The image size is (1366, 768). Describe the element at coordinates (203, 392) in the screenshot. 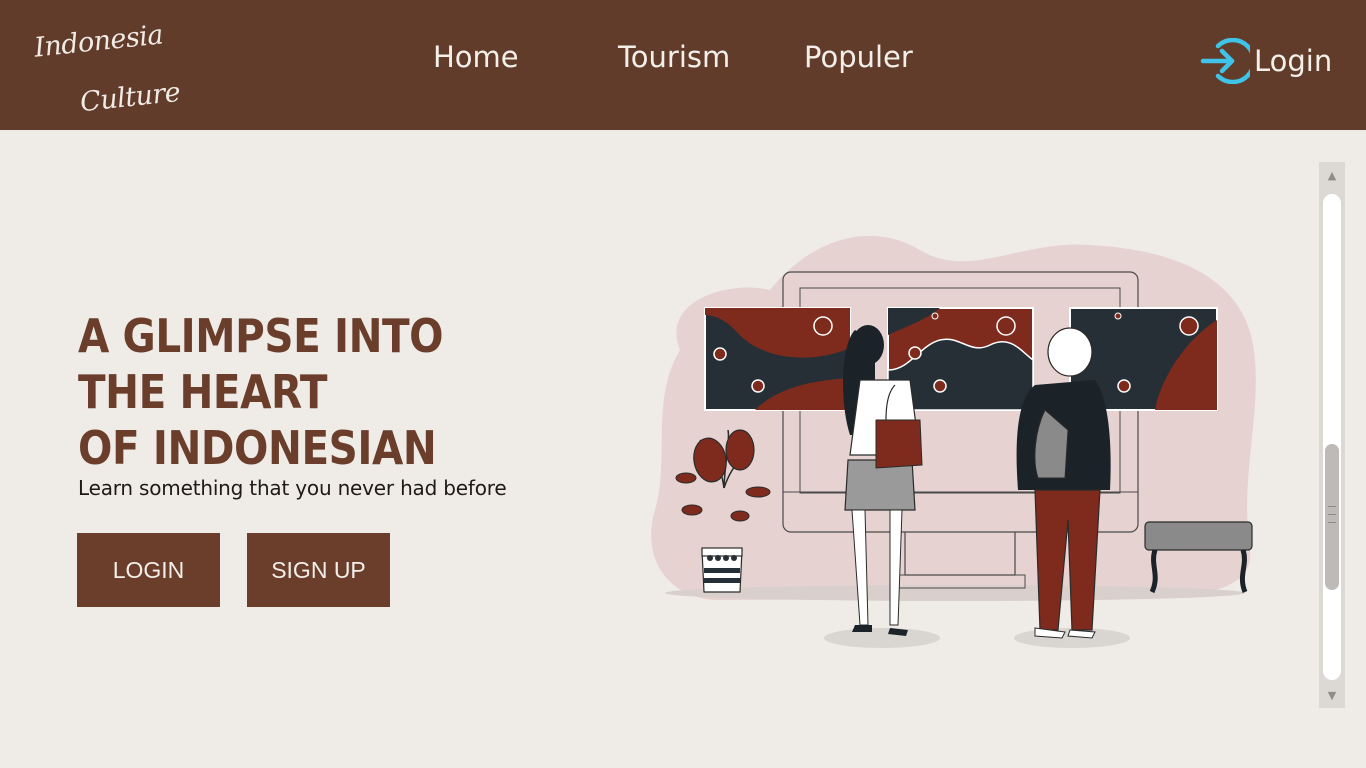

I see `hero-title-line-2: THE HEART` at that location.